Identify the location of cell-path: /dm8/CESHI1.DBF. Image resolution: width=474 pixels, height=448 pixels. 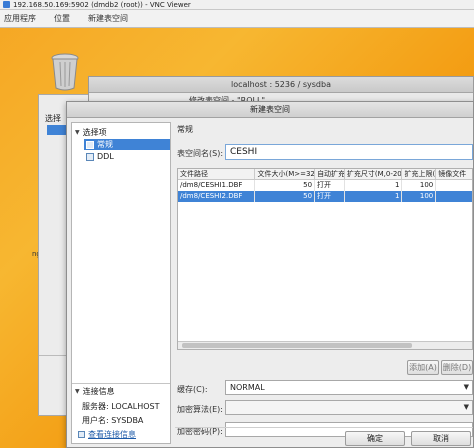
(217, 185).